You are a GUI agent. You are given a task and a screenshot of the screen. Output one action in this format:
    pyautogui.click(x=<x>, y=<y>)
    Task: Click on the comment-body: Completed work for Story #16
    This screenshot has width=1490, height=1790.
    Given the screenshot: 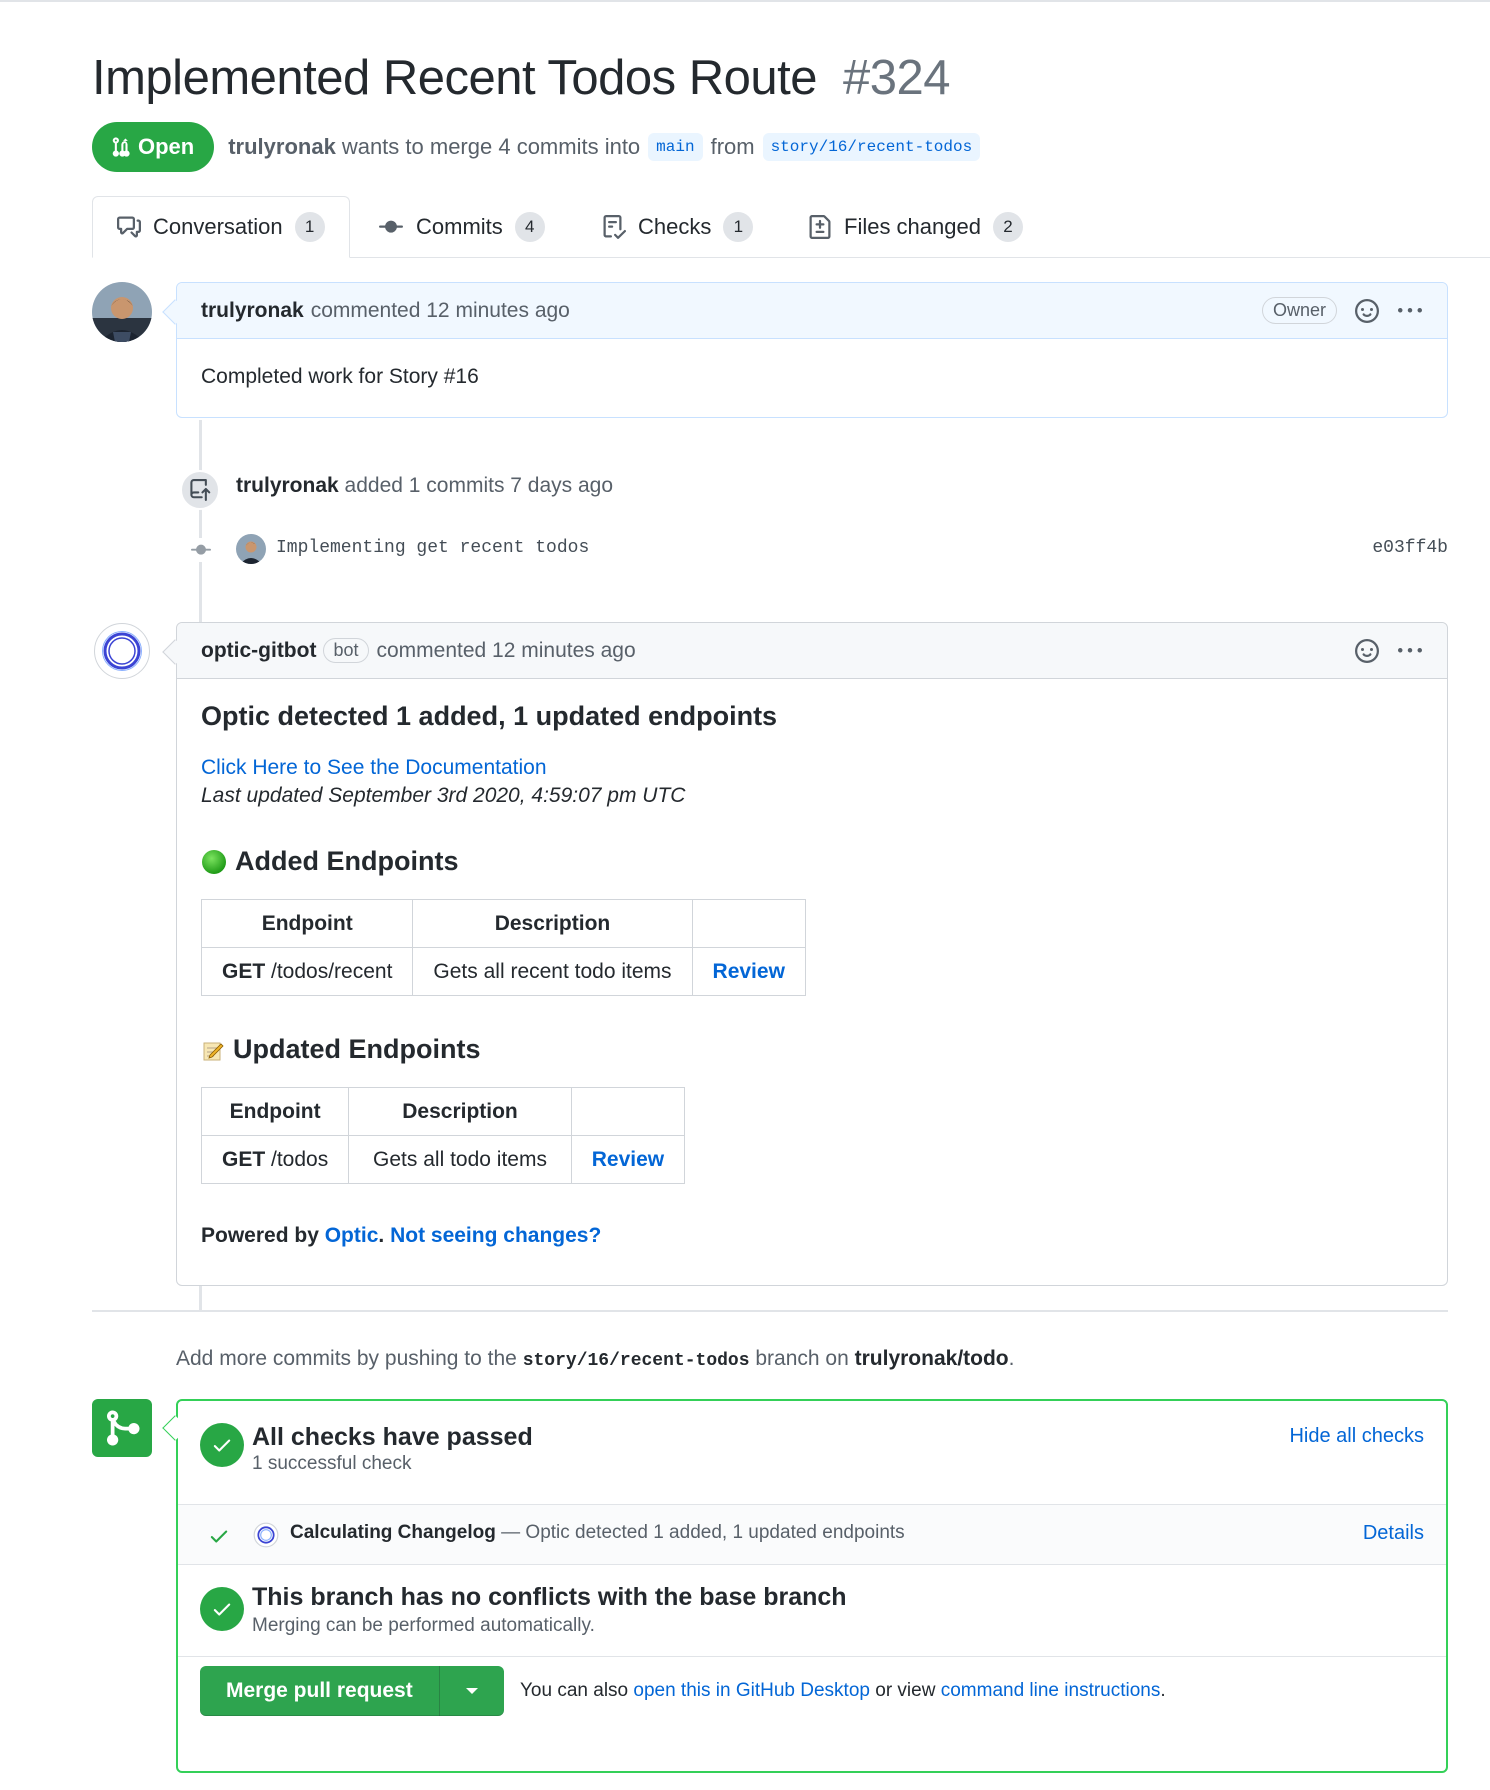 What is the action you would take?
    pyautogui.click(x=340, y=376)
    